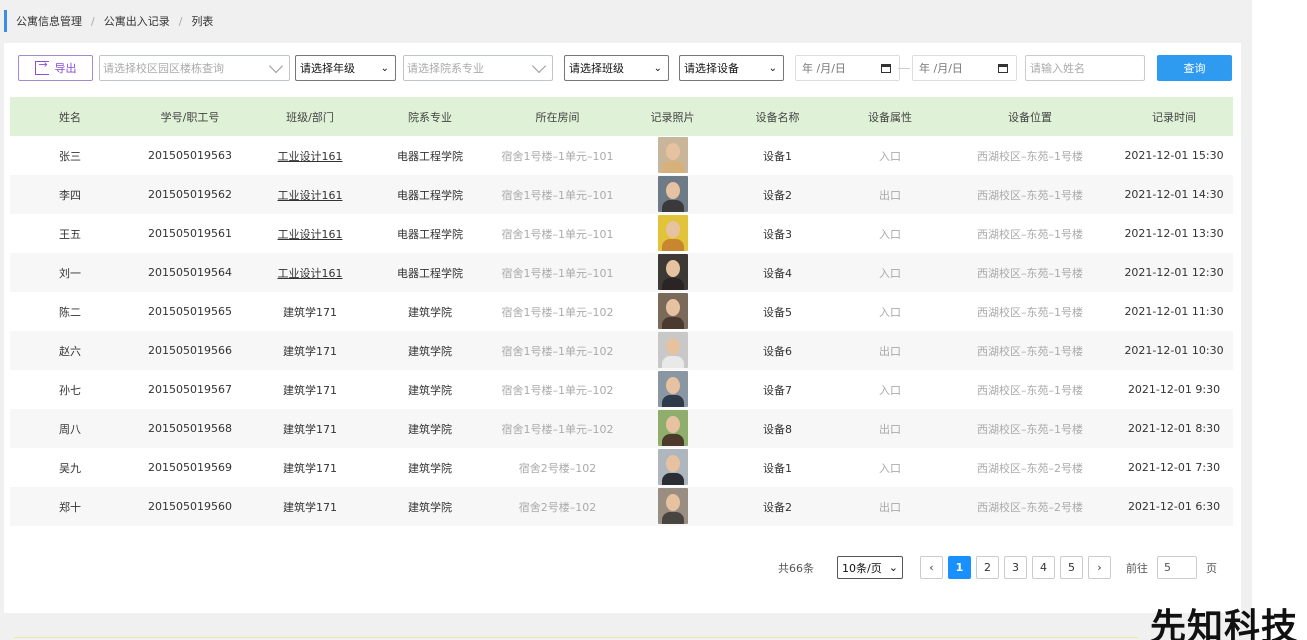 This screenshot has width=1307, height=640. I want to click on goto-label: 前往, so click(1137, 568).